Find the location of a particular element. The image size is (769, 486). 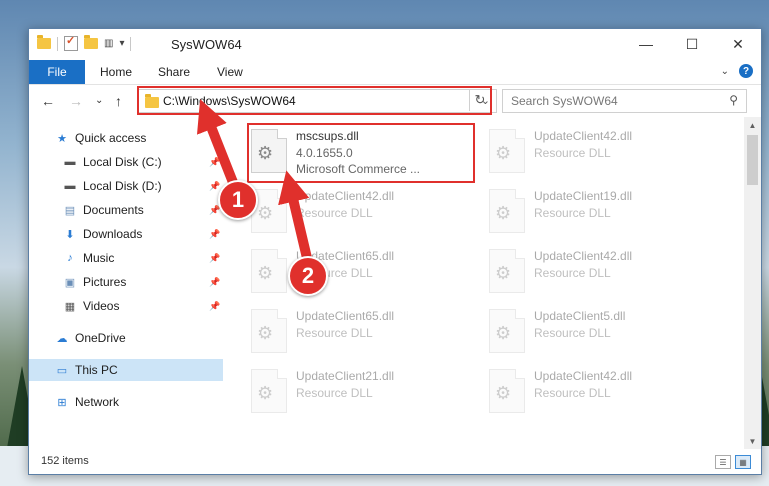

minimize-button: — is located at coordinates (646, 44).